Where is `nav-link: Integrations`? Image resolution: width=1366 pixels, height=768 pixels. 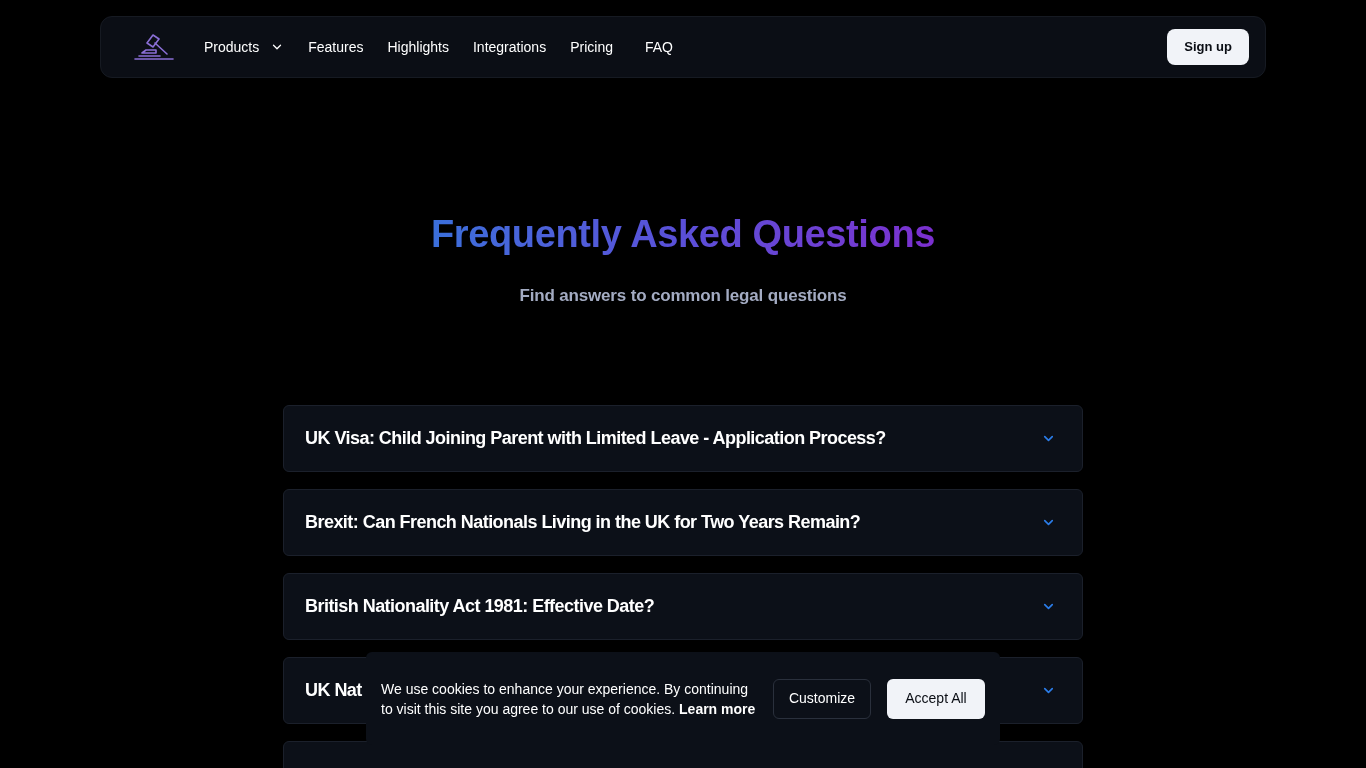
nav-link: Integrations is located at coordinates (510, 47).